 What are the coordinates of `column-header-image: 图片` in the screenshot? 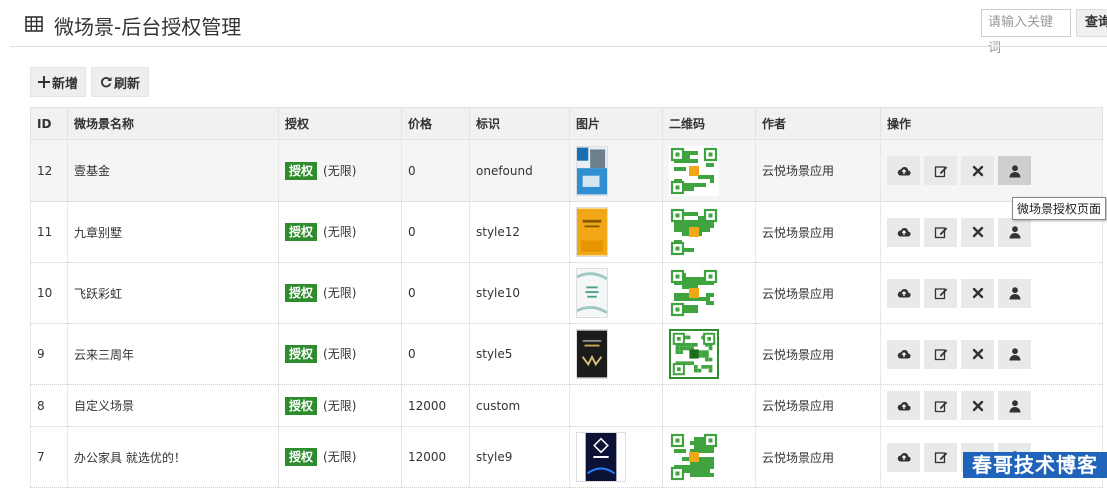 It's located at (616, 123).